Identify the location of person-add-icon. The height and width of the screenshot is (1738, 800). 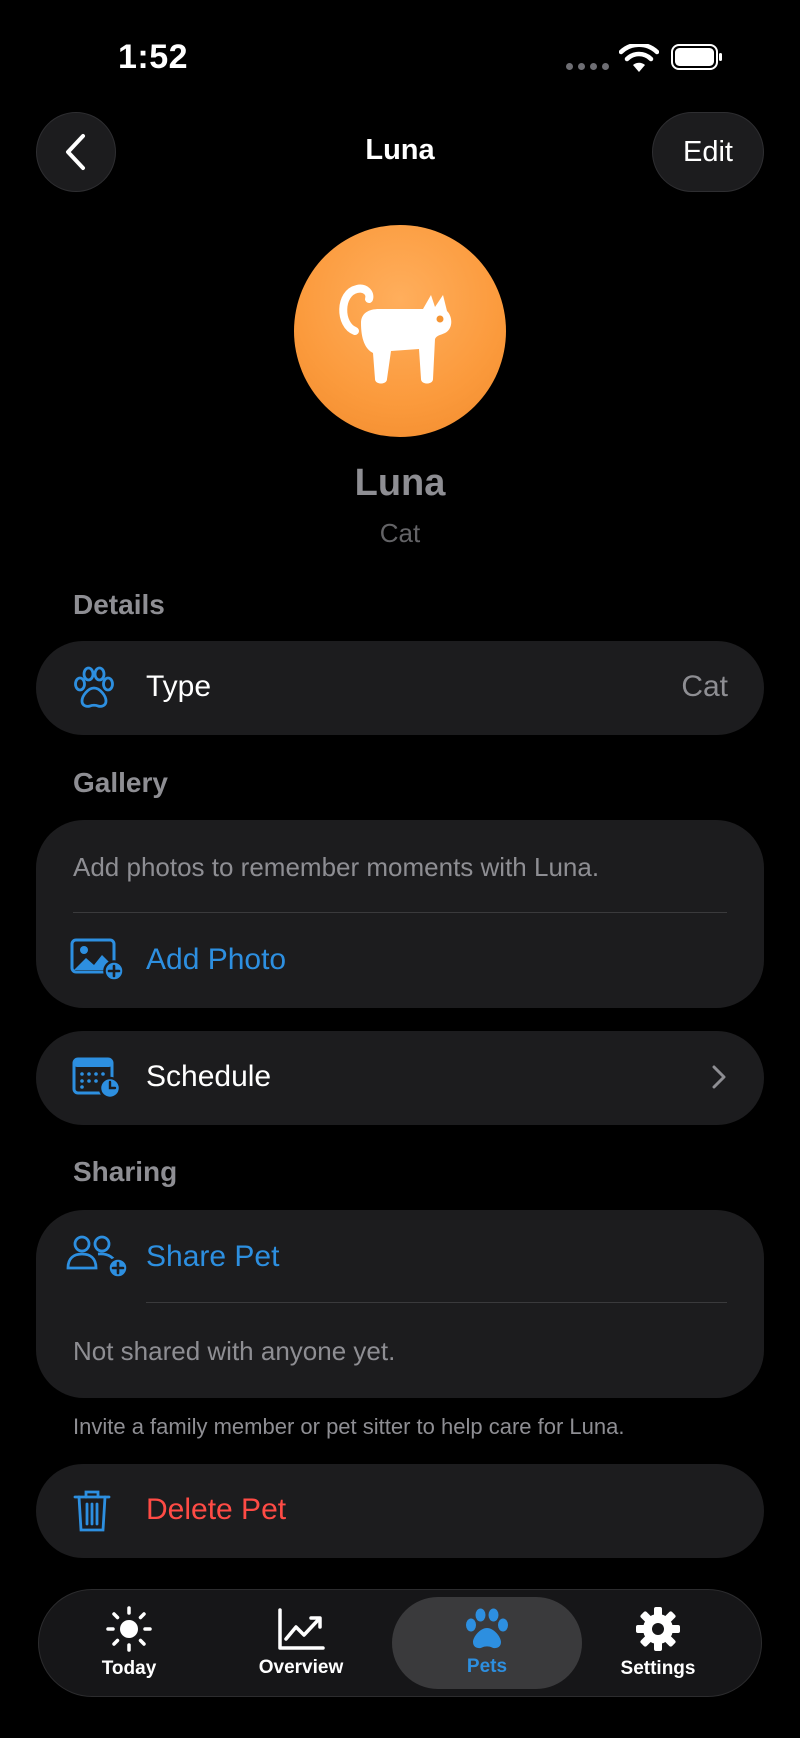
(97, 1256).